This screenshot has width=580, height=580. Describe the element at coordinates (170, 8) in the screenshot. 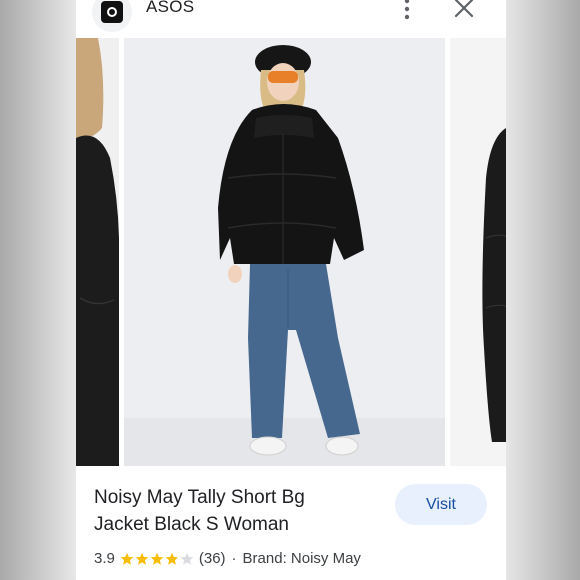

I see `site-name: ASOS` at that location.